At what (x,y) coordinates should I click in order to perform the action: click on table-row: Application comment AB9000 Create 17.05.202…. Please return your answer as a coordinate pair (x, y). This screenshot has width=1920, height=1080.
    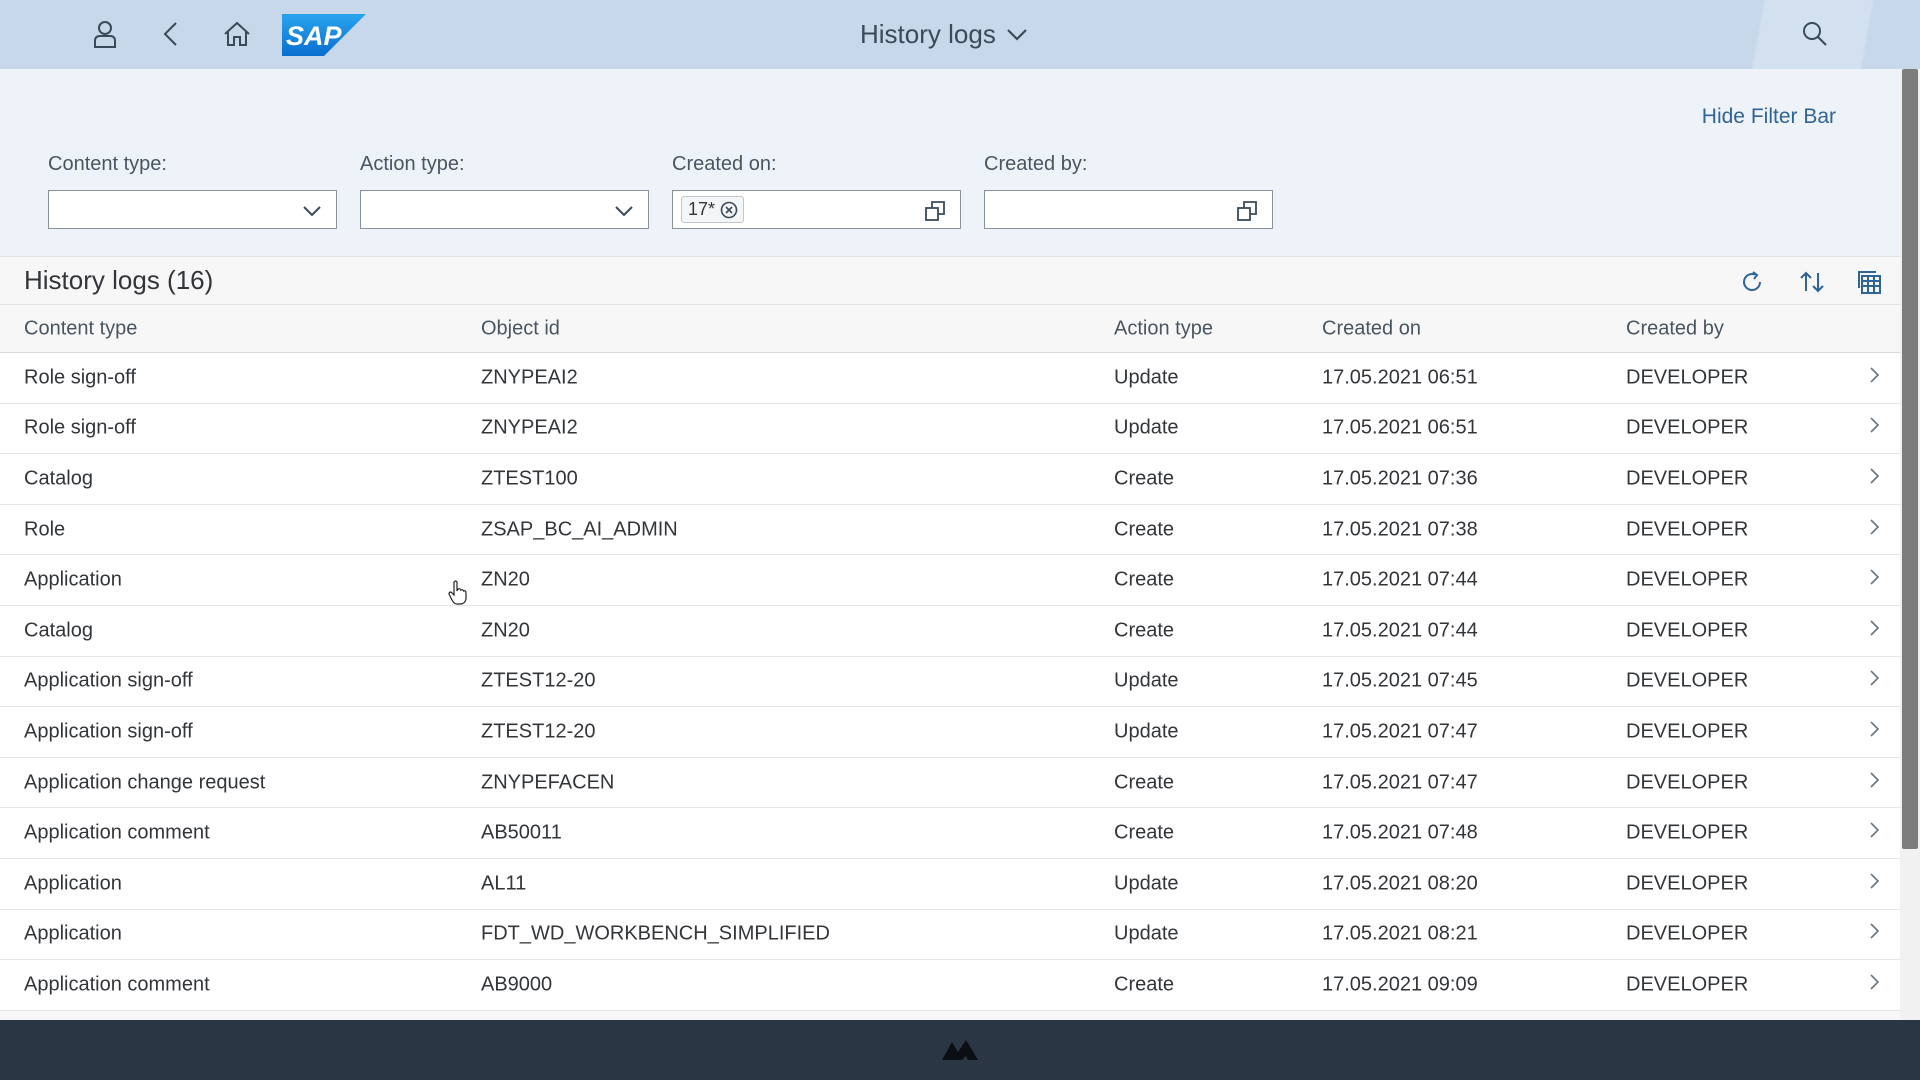
    Looking at the image, I should click on (950, 985).